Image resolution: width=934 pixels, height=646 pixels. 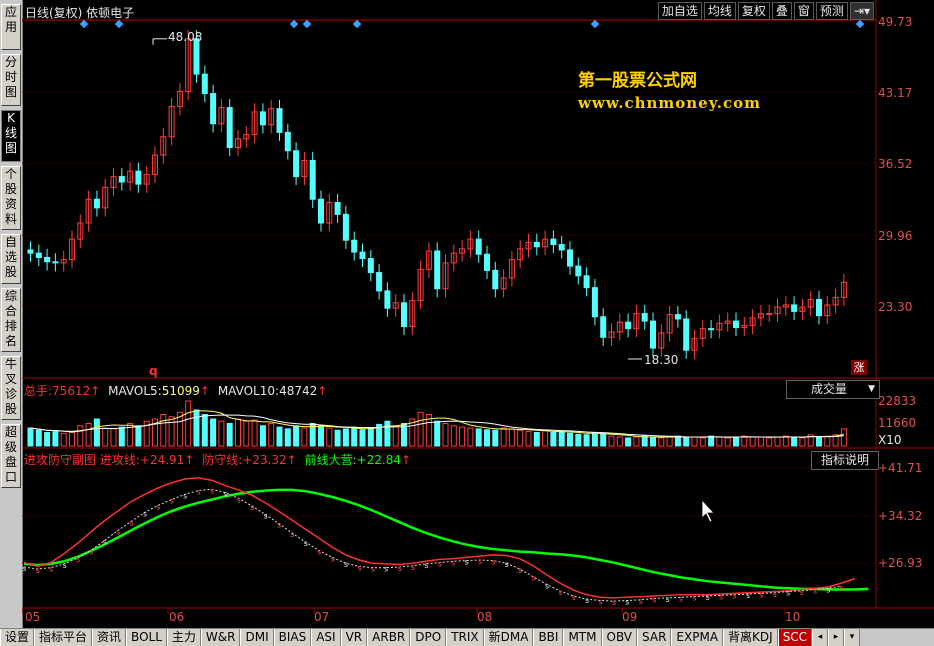 I want to click on scroll-right-icon: ▸, so click(x=836, y=637).